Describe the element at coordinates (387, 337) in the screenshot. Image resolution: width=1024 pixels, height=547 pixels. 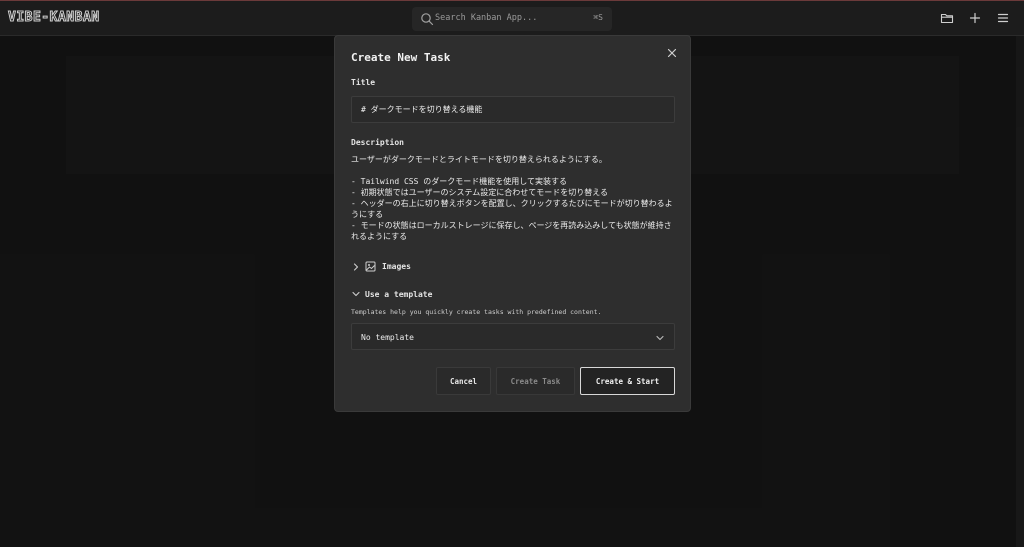
I see `template-select-value: No template` at that location.